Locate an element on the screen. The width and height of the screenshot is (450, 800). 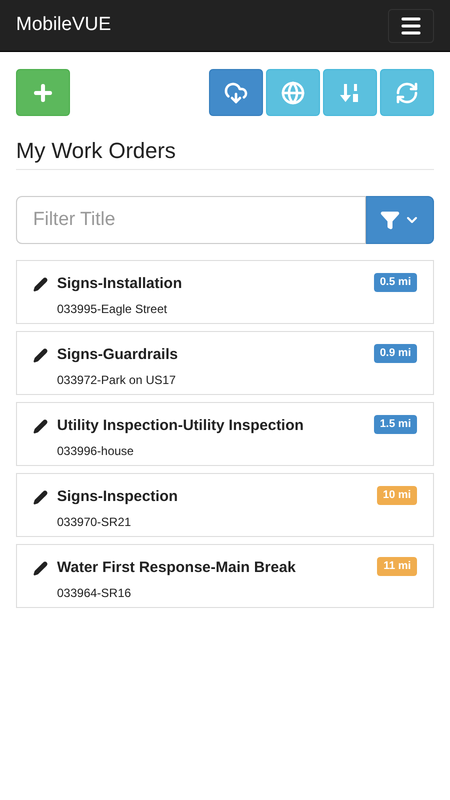
cloud-download-icon is located at coordinates (236, 92).